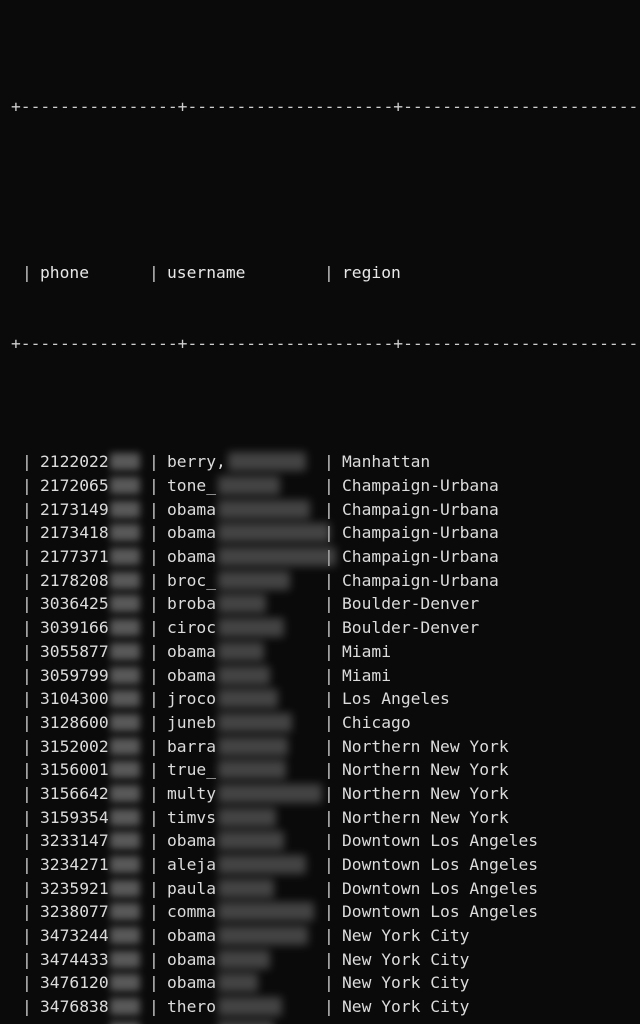 This screenshot has width=640, height=1024. What do you see at coordinates (192, 1007) in the screenshot?
I see `cell-username: thero` at bounding box center [192, 1007].